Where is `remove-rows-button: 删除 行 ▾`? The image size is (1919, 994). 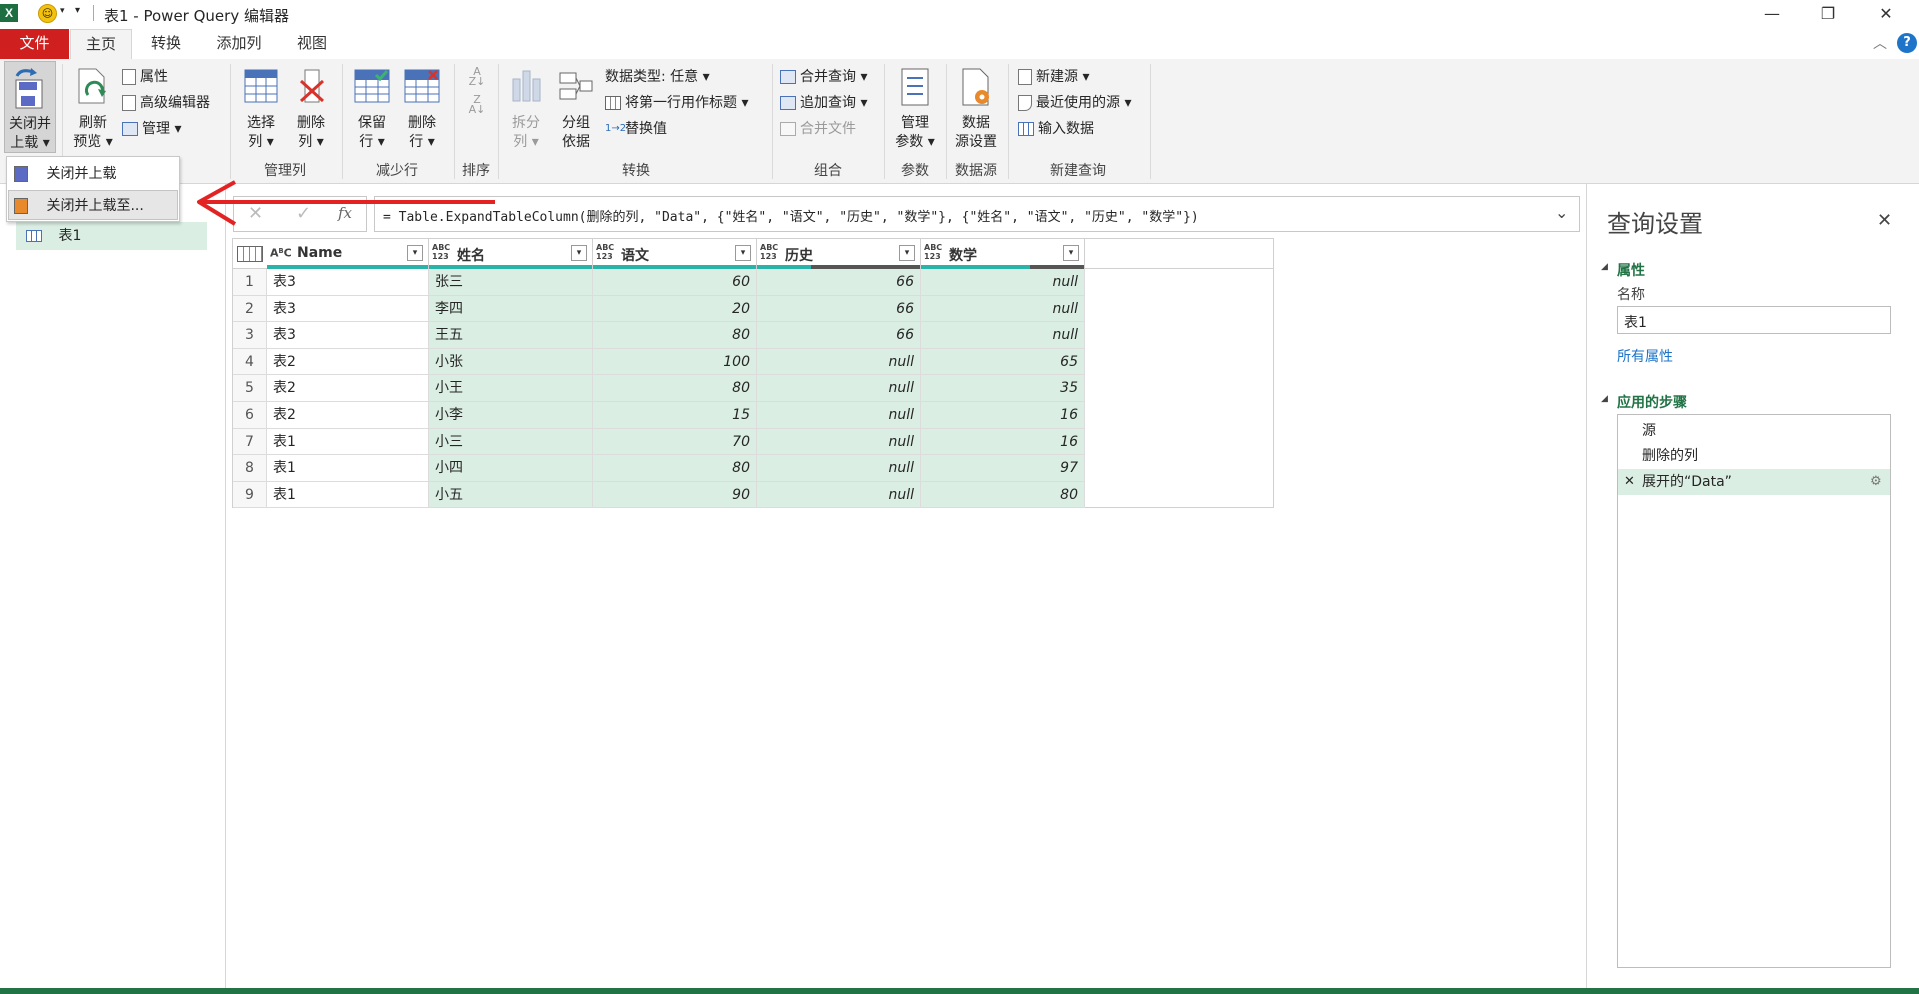 remove-rows-button: 删除 行 ▾ is located at coordinates (422, 107).